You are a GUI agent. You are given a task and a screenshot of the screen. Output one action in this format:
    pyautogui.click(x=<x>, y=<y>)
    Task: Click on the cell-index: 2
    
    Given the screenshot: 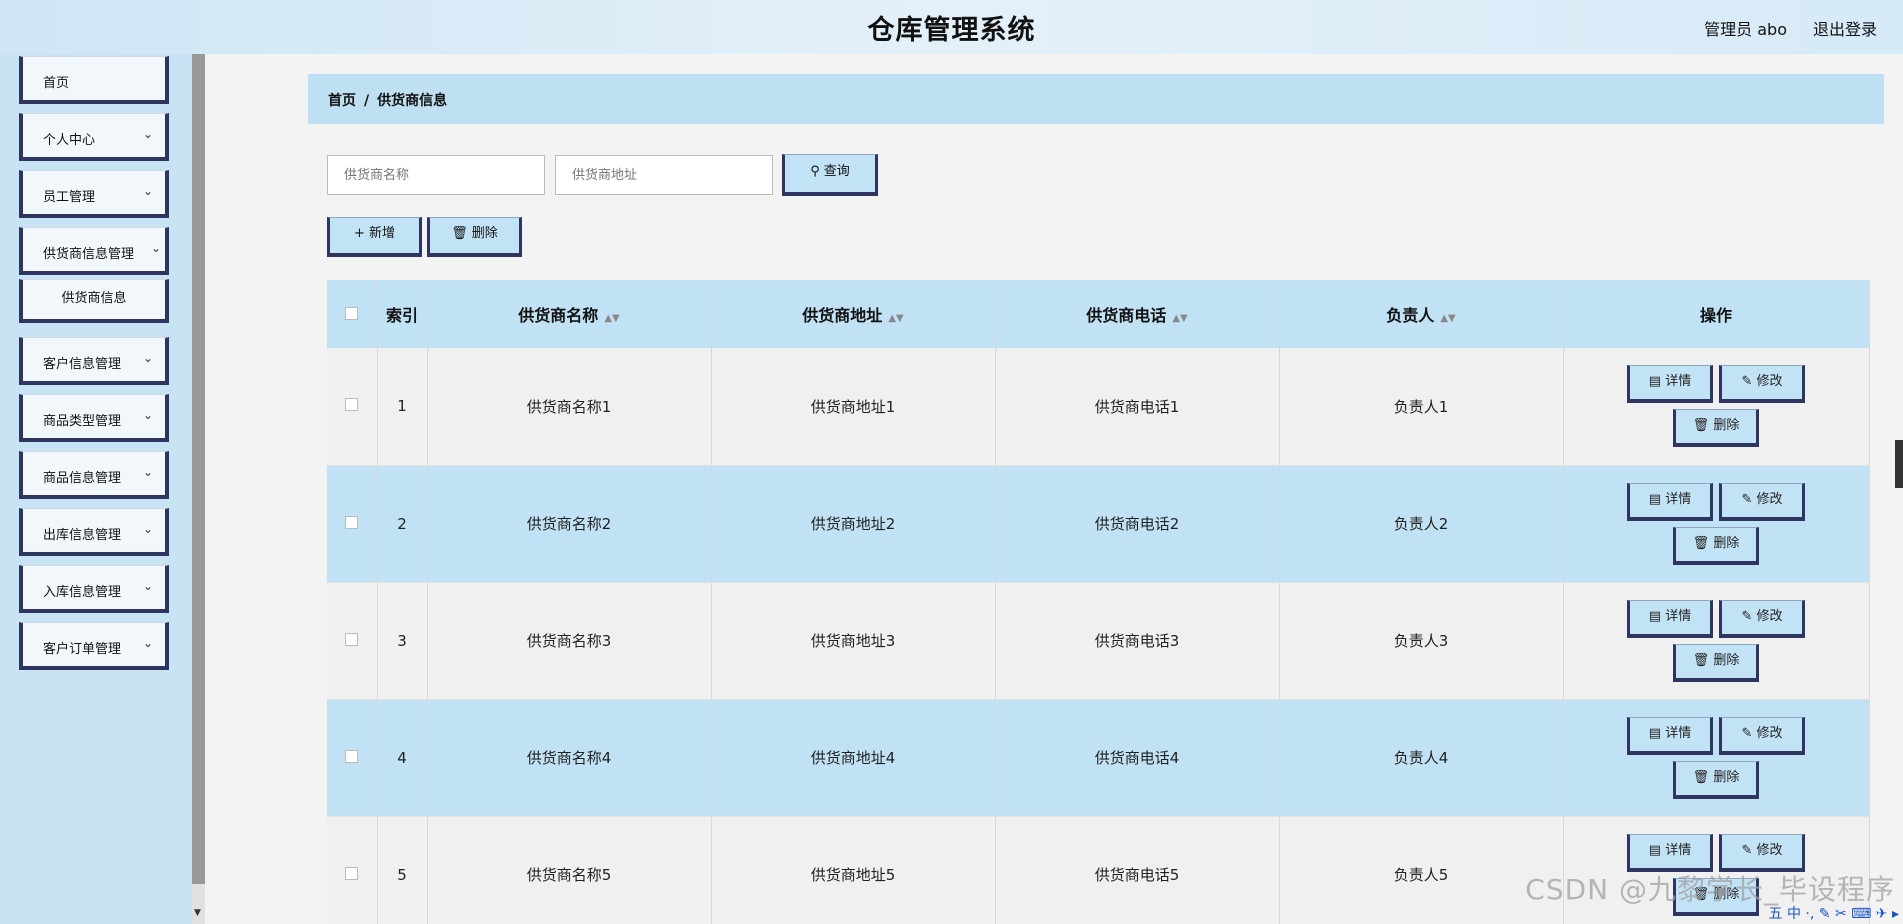 What is the action you would take?
    pyautogui.click(x=402, y=524)
    